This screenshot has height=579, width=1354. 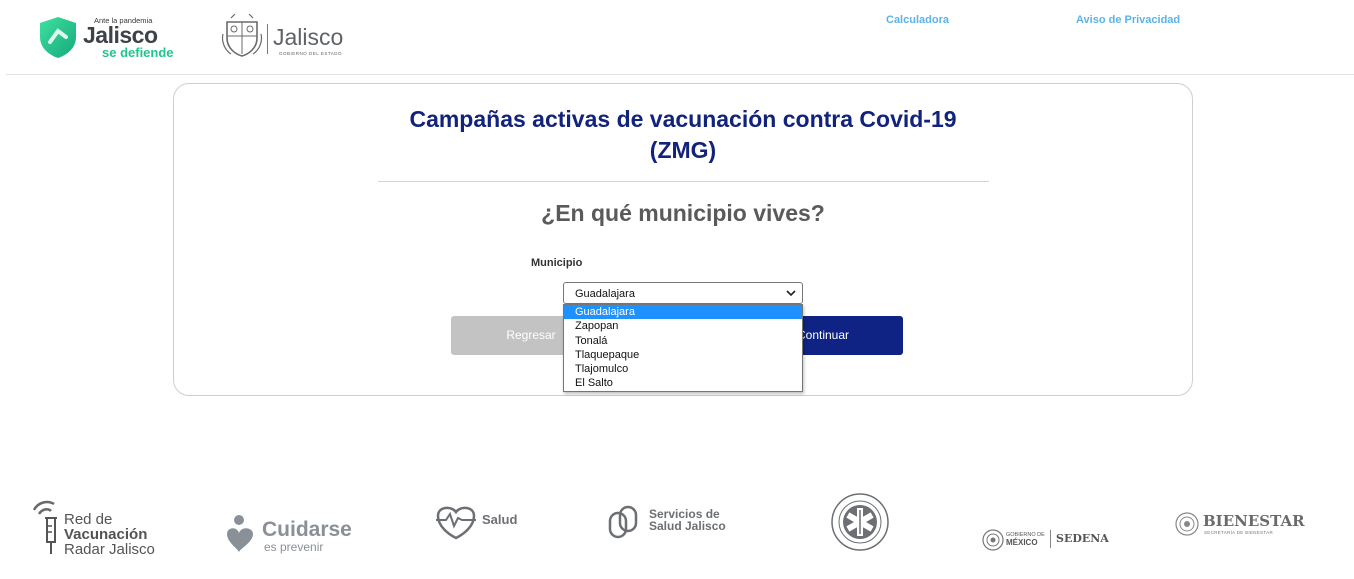 What do you see at coordinates (993, 540) in the screenshot?
I see `mexico-seal-icon` at bounding box center [993, 540].